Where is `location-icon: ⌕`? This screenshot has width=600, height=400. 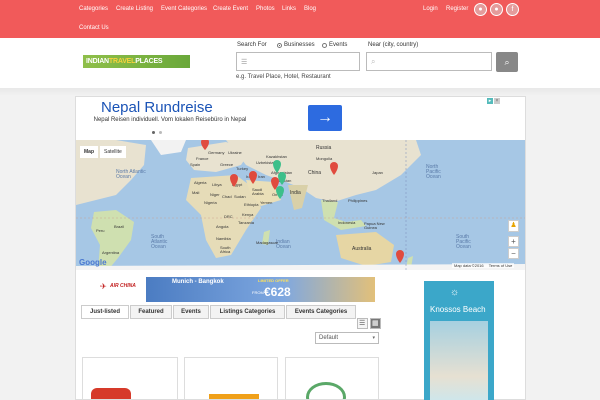
location-icon: ⌕ is located at coordinates (373, 61).